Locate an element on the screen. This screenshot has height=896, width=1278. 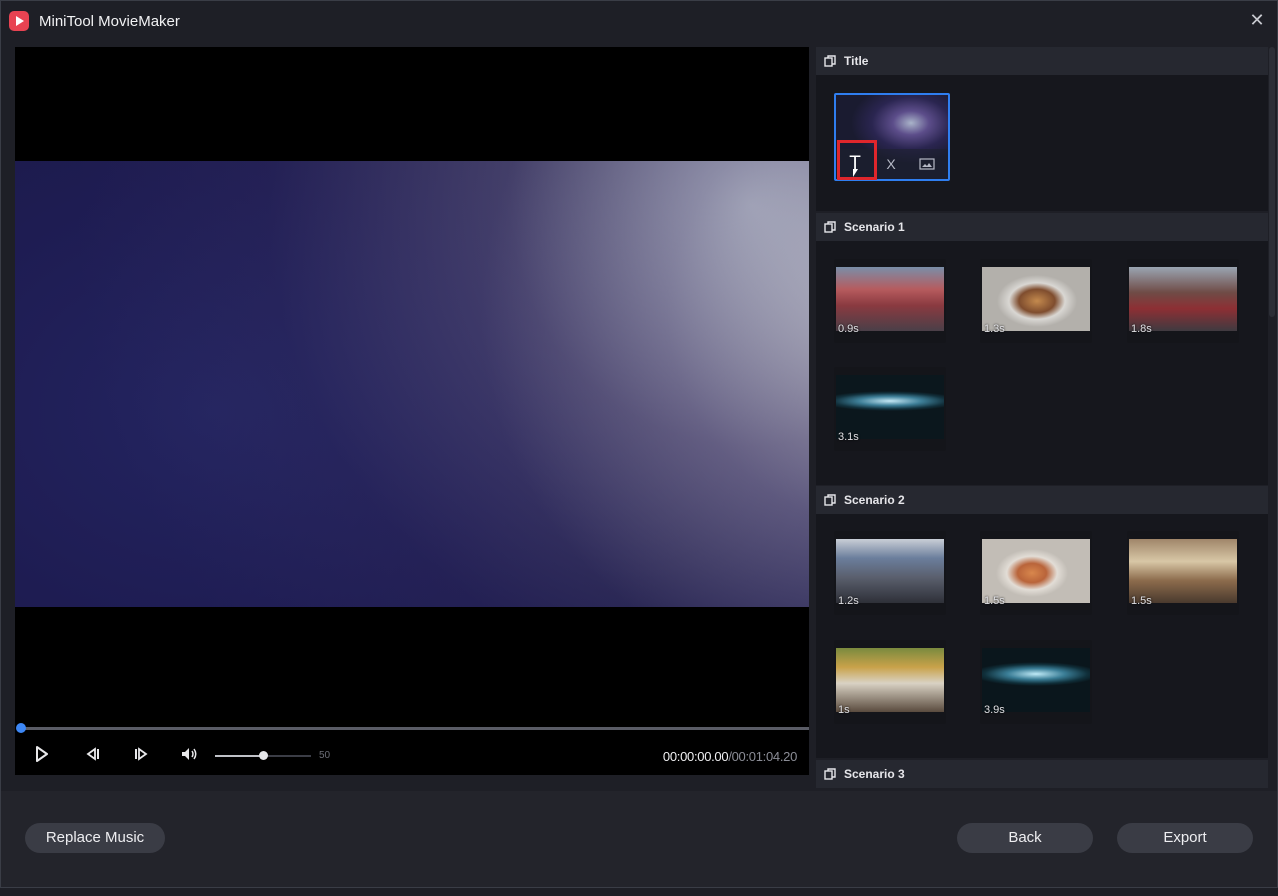
clip-duration: 0.9s is located at coordinates (848, 329).